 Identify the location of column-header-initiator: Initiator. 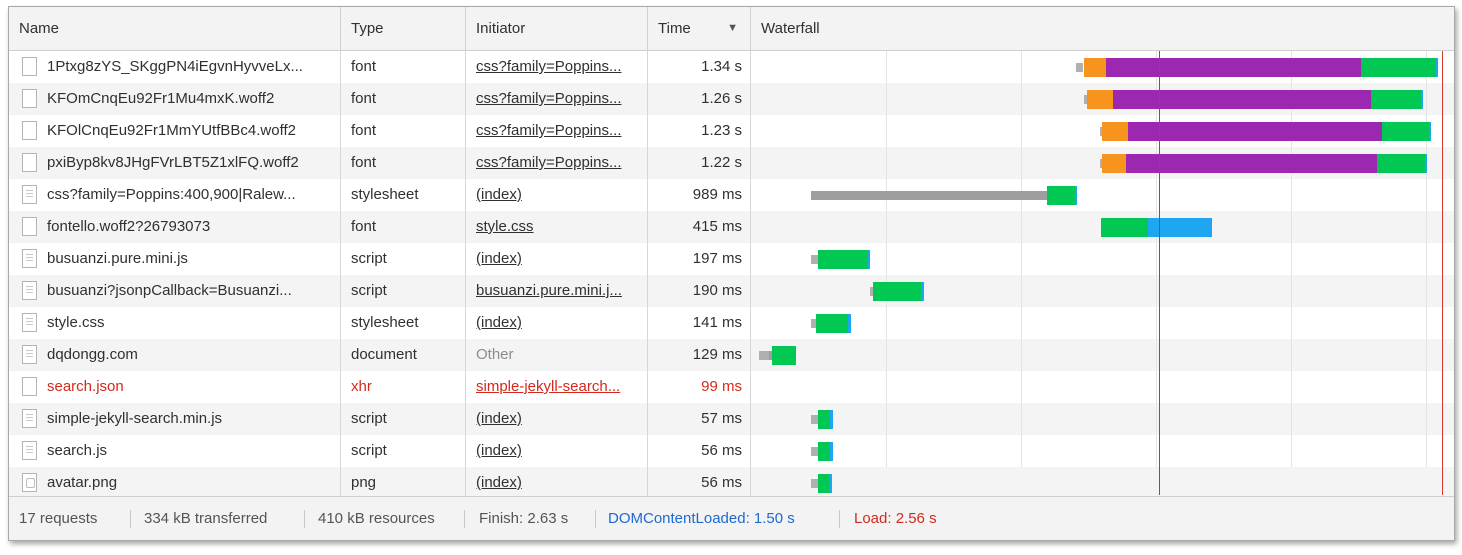
(557, 28).